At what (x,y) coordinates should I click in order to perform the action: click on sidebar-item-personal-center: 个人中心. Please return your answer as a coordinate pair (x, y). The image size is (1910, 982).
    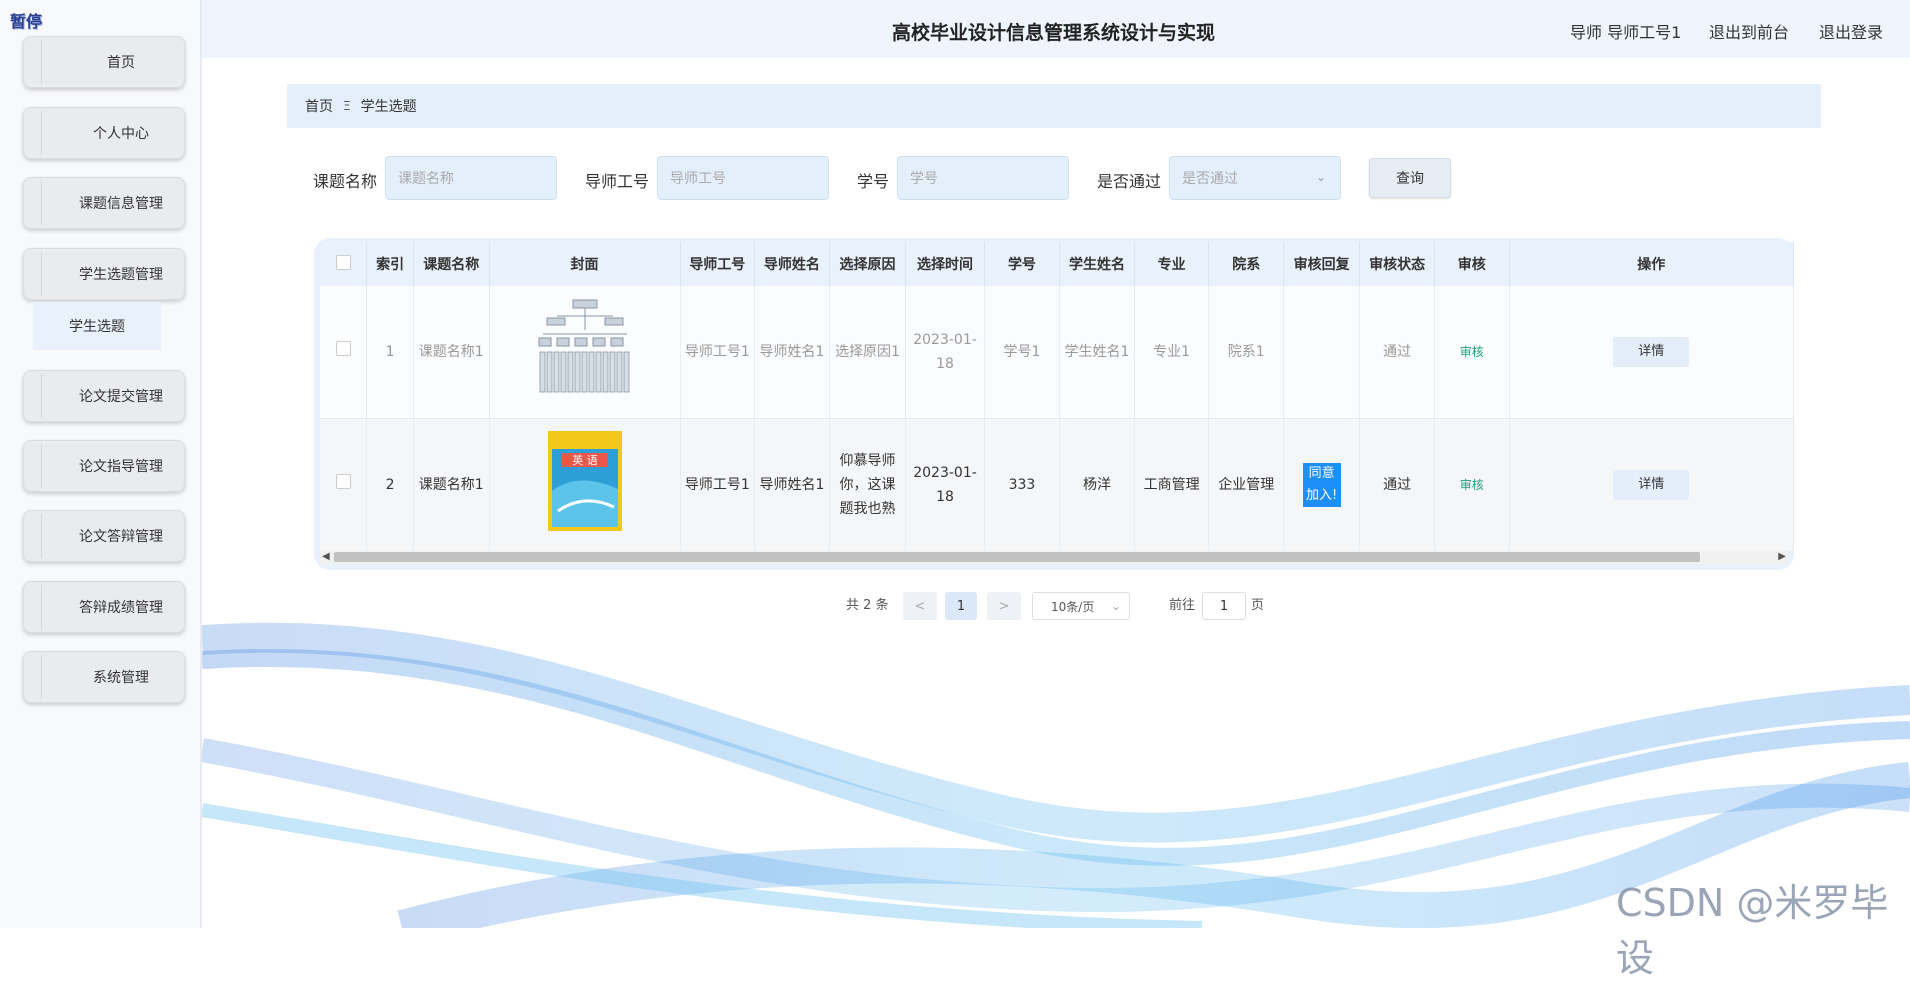
    Looking at the image, I should click on (104, 133).